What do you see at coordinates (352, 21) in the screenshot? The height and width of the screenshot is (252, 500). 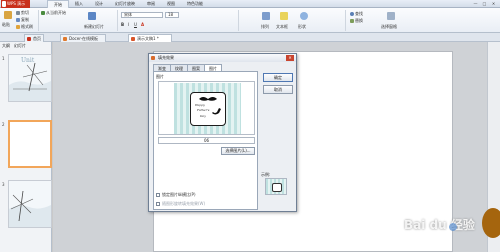 I see `replace-icon` at bounding box center [352, 21].